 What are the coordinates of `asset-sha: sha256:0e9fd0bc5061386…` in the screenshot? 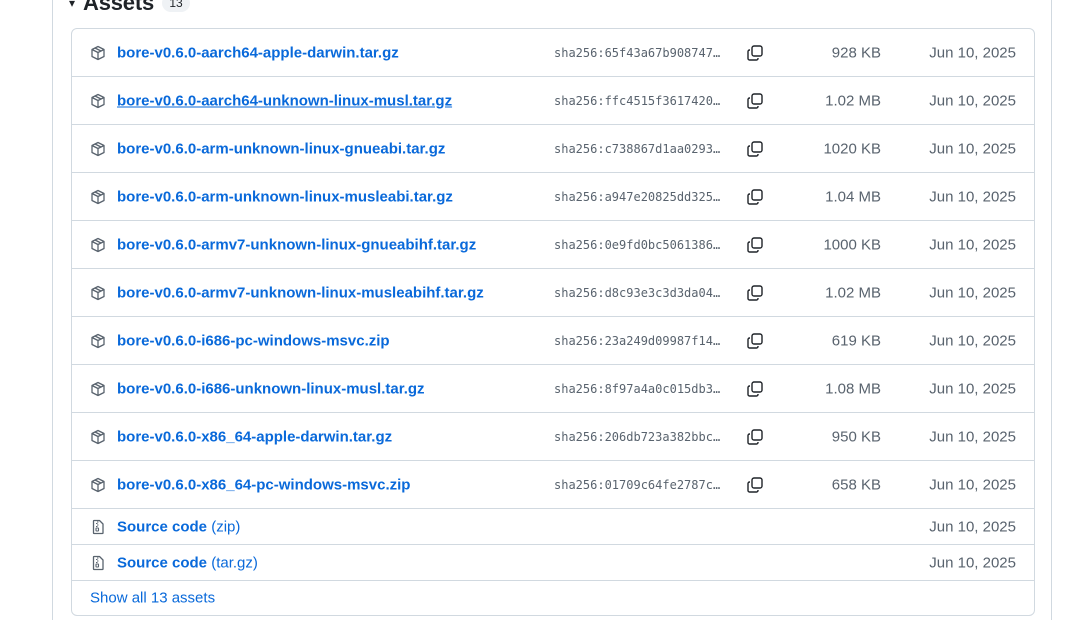 It's located at (637, 244).